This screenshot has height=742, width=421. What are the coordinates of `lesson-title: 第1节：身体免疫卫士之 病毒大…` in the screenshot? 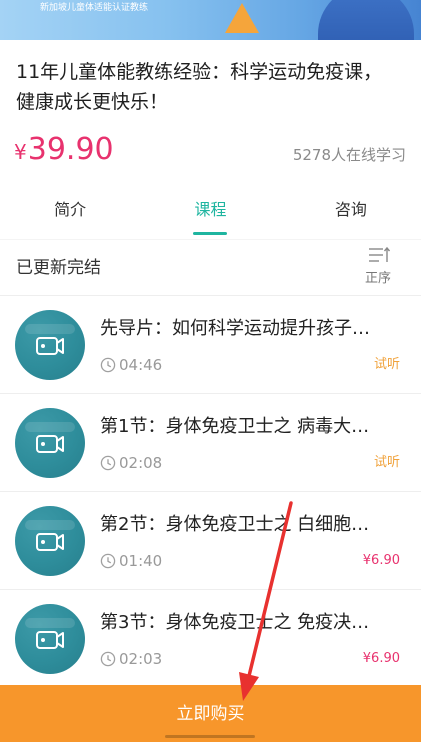 It's located at (235, 426).